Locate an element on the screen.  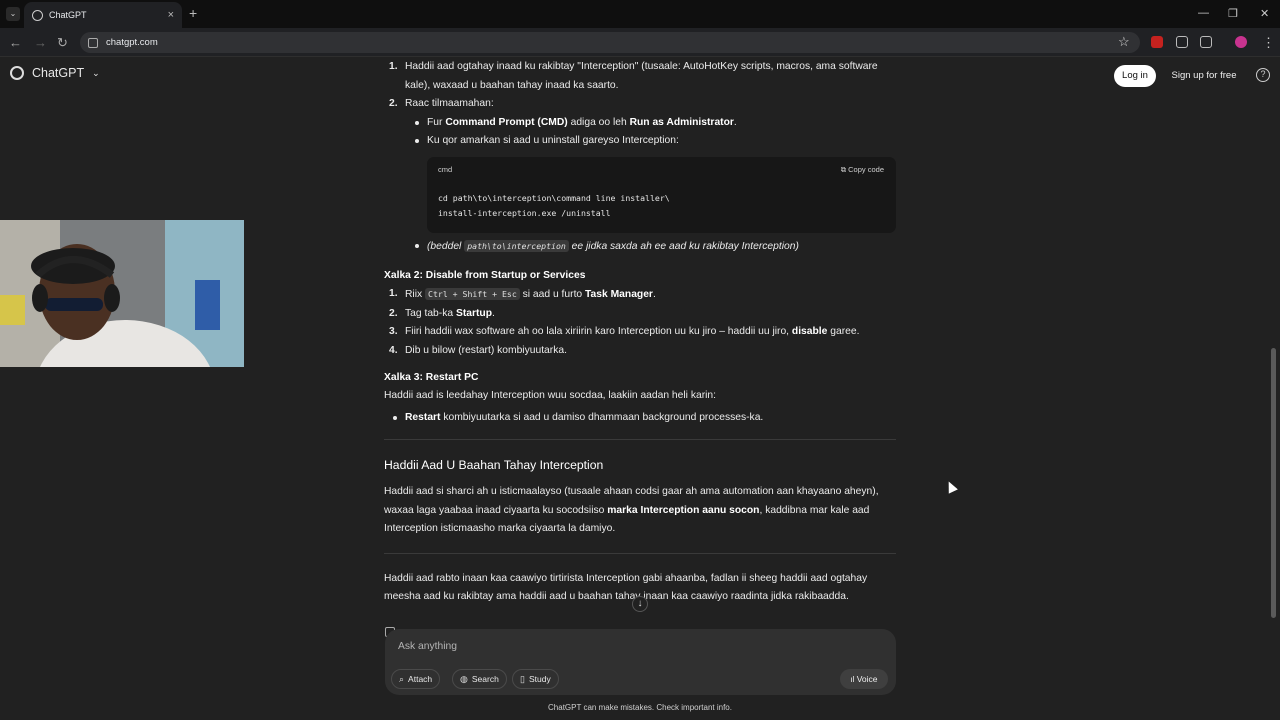
section-title: Haddii Aad U Baahan Tahay Interception is located at coordinates (494, 465).